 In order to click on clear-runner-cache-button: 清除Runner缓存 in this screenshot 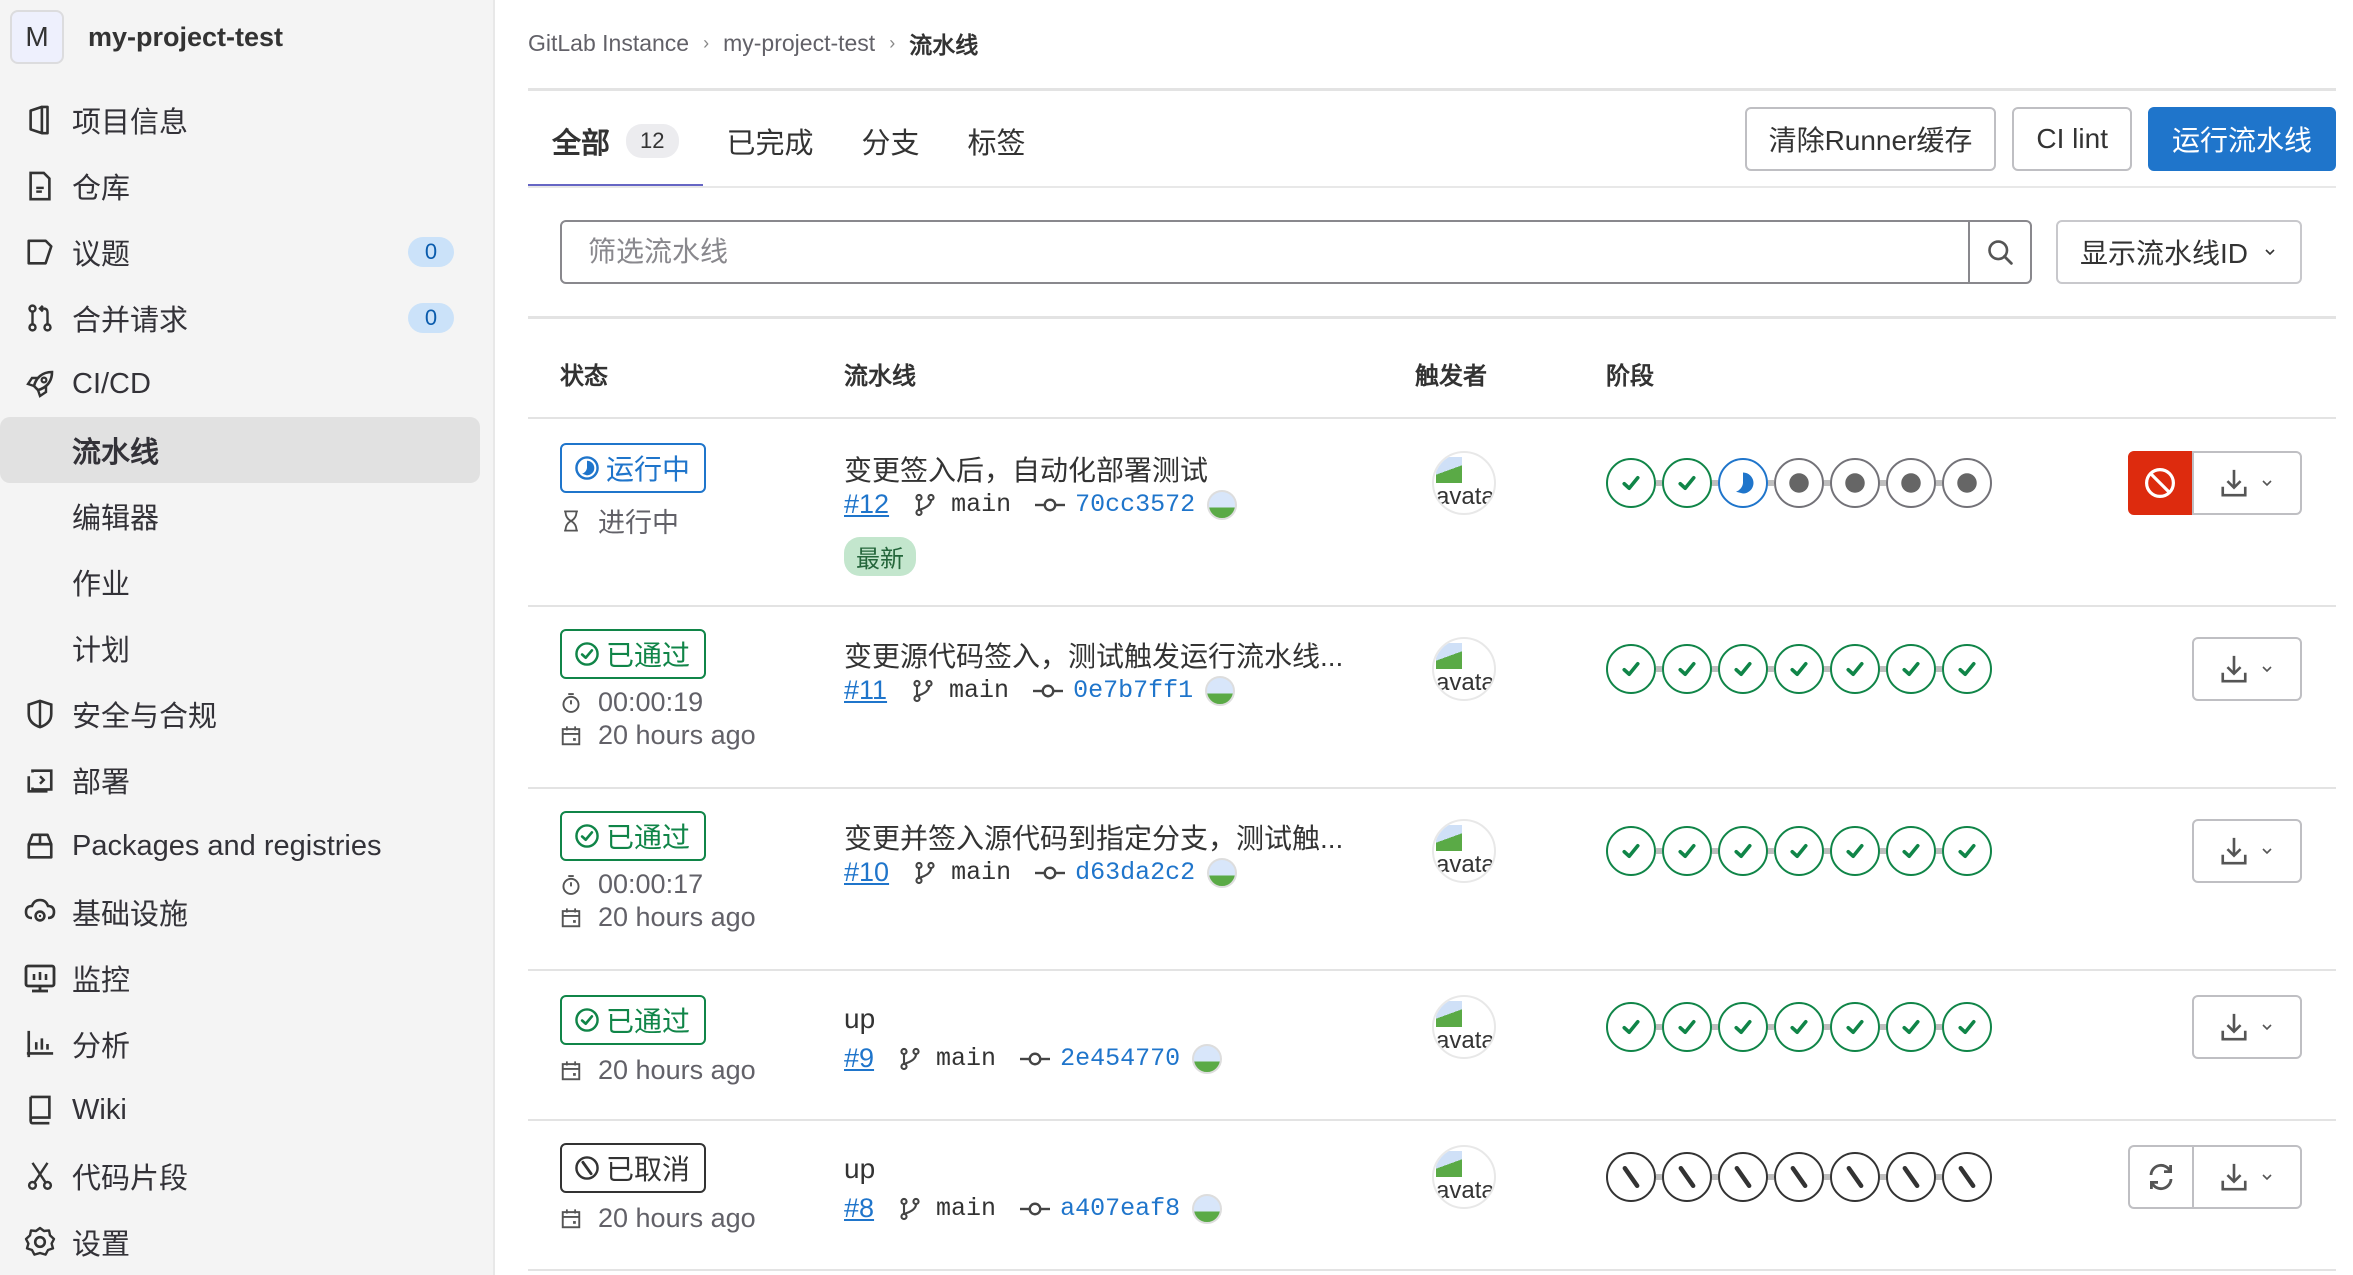, I will do `click(1870, 139)`.